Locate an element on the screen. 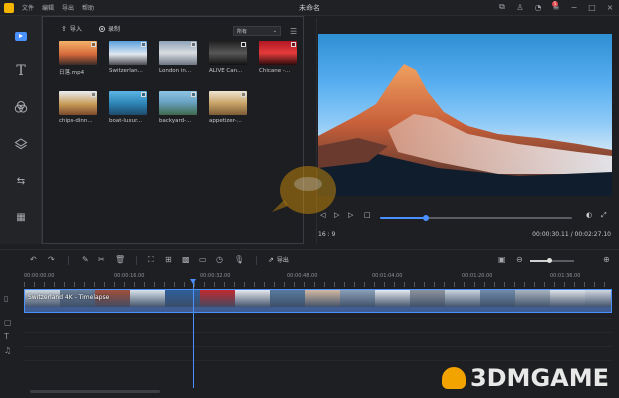  rail-overlay-button is located at coordinates (21, 144).